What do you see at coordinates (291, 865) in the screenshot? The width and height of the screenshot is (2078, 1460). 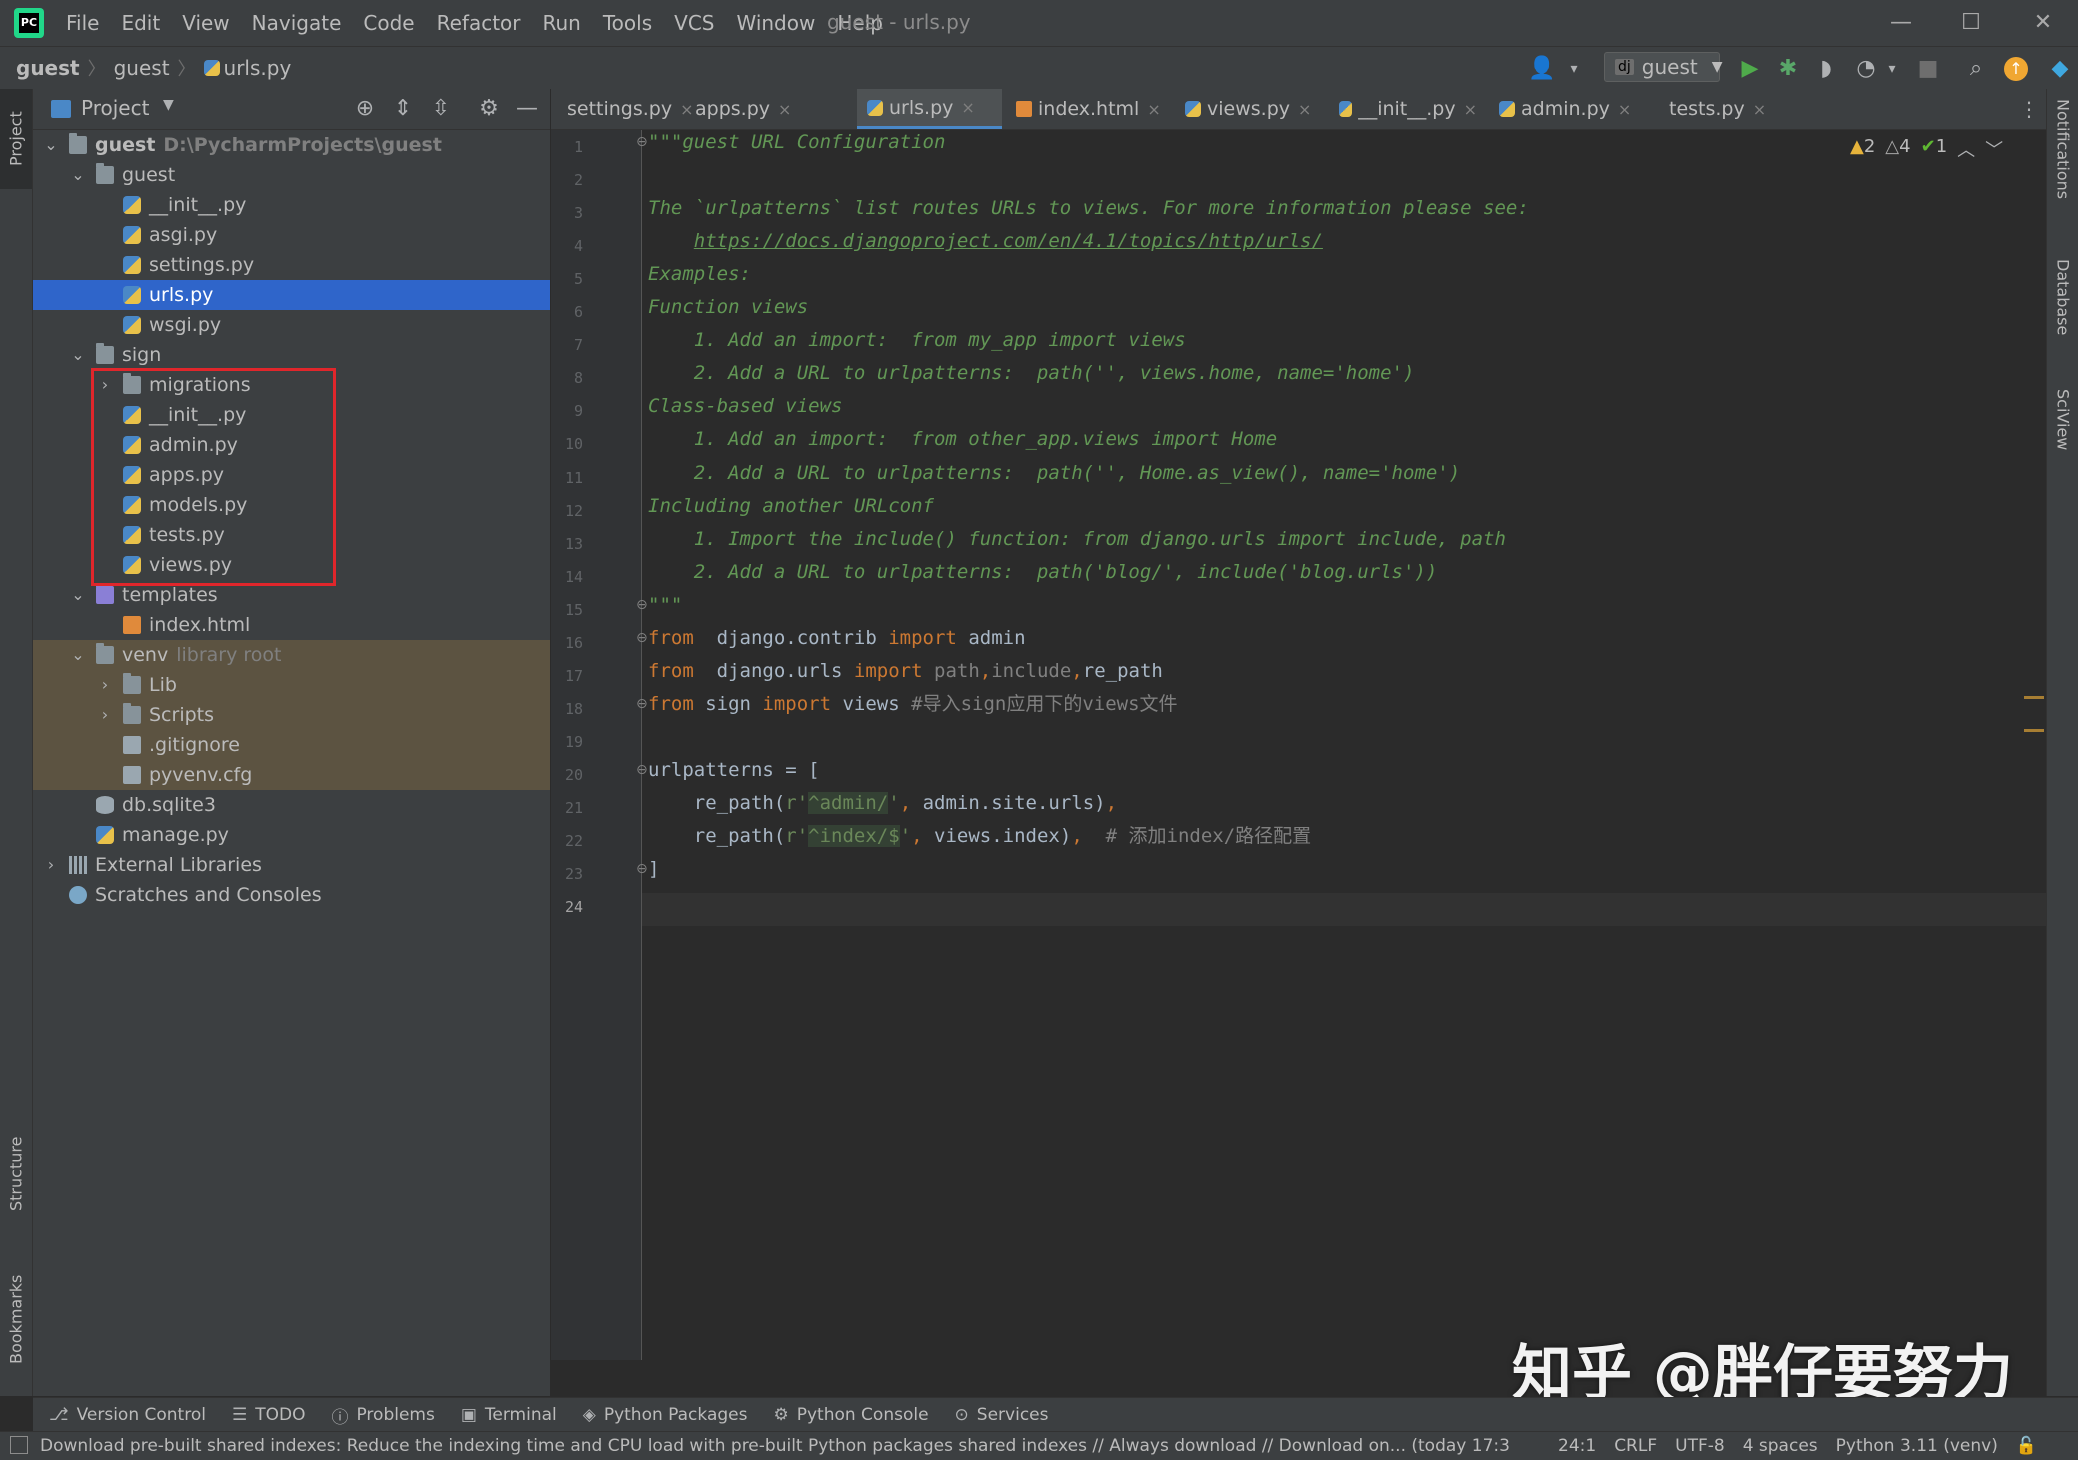 I see `tree-item: › External Libraries` at bounding box center [291, 865].